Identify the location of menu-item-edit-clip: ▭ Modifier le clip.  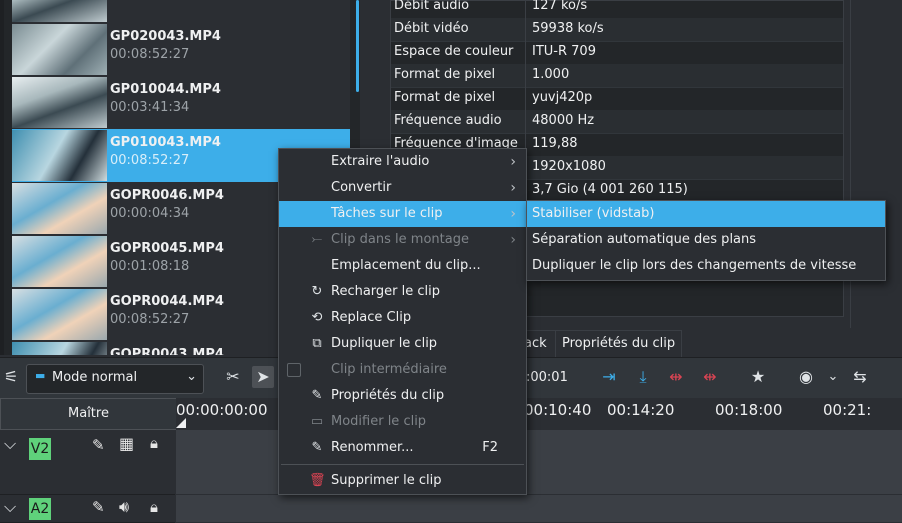
(402, 422).